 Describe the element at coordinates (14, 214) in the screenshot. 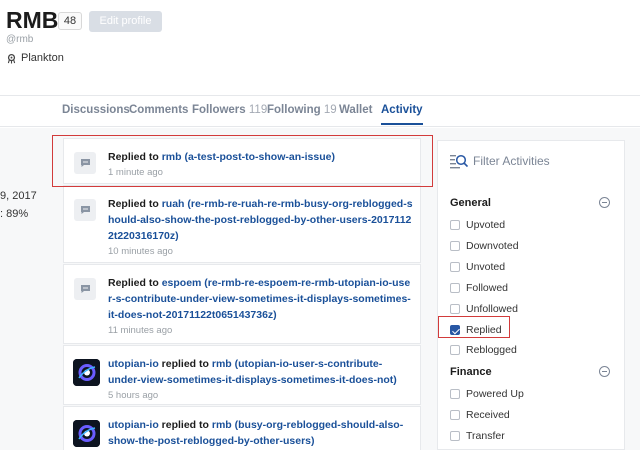

I see `sidebar-percent-text: : 89%` at that location.